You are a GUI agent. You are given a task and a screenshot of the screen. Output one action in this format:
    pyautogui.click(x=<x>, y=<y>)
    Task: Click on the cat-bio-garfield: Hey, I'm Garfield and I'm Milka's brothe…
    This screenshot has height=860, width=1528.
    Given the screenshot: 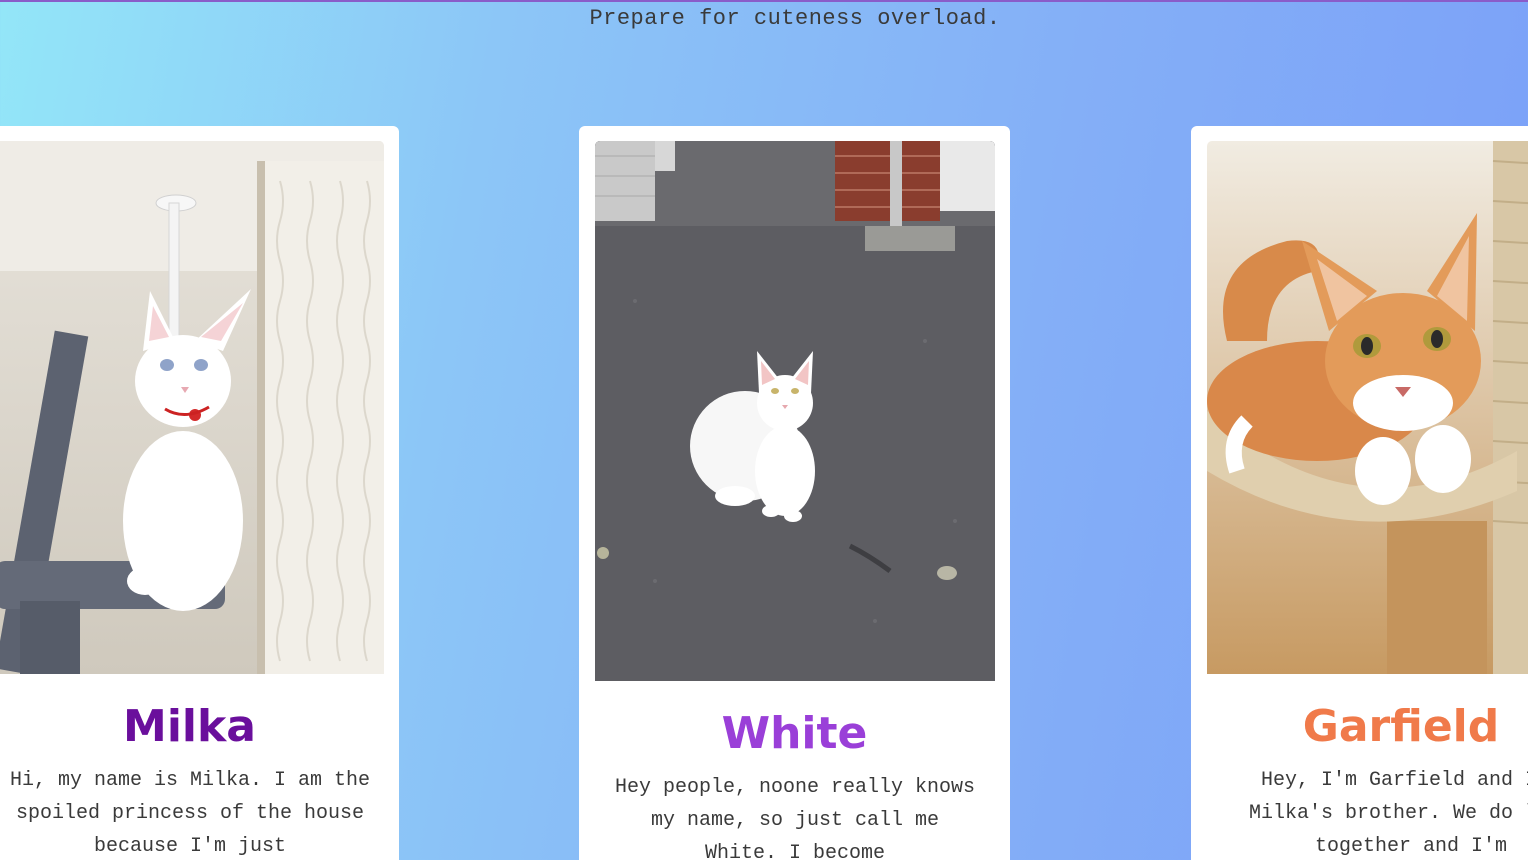 What is the action you would take?
    pyautogui.click(x=1388, y=813)
    